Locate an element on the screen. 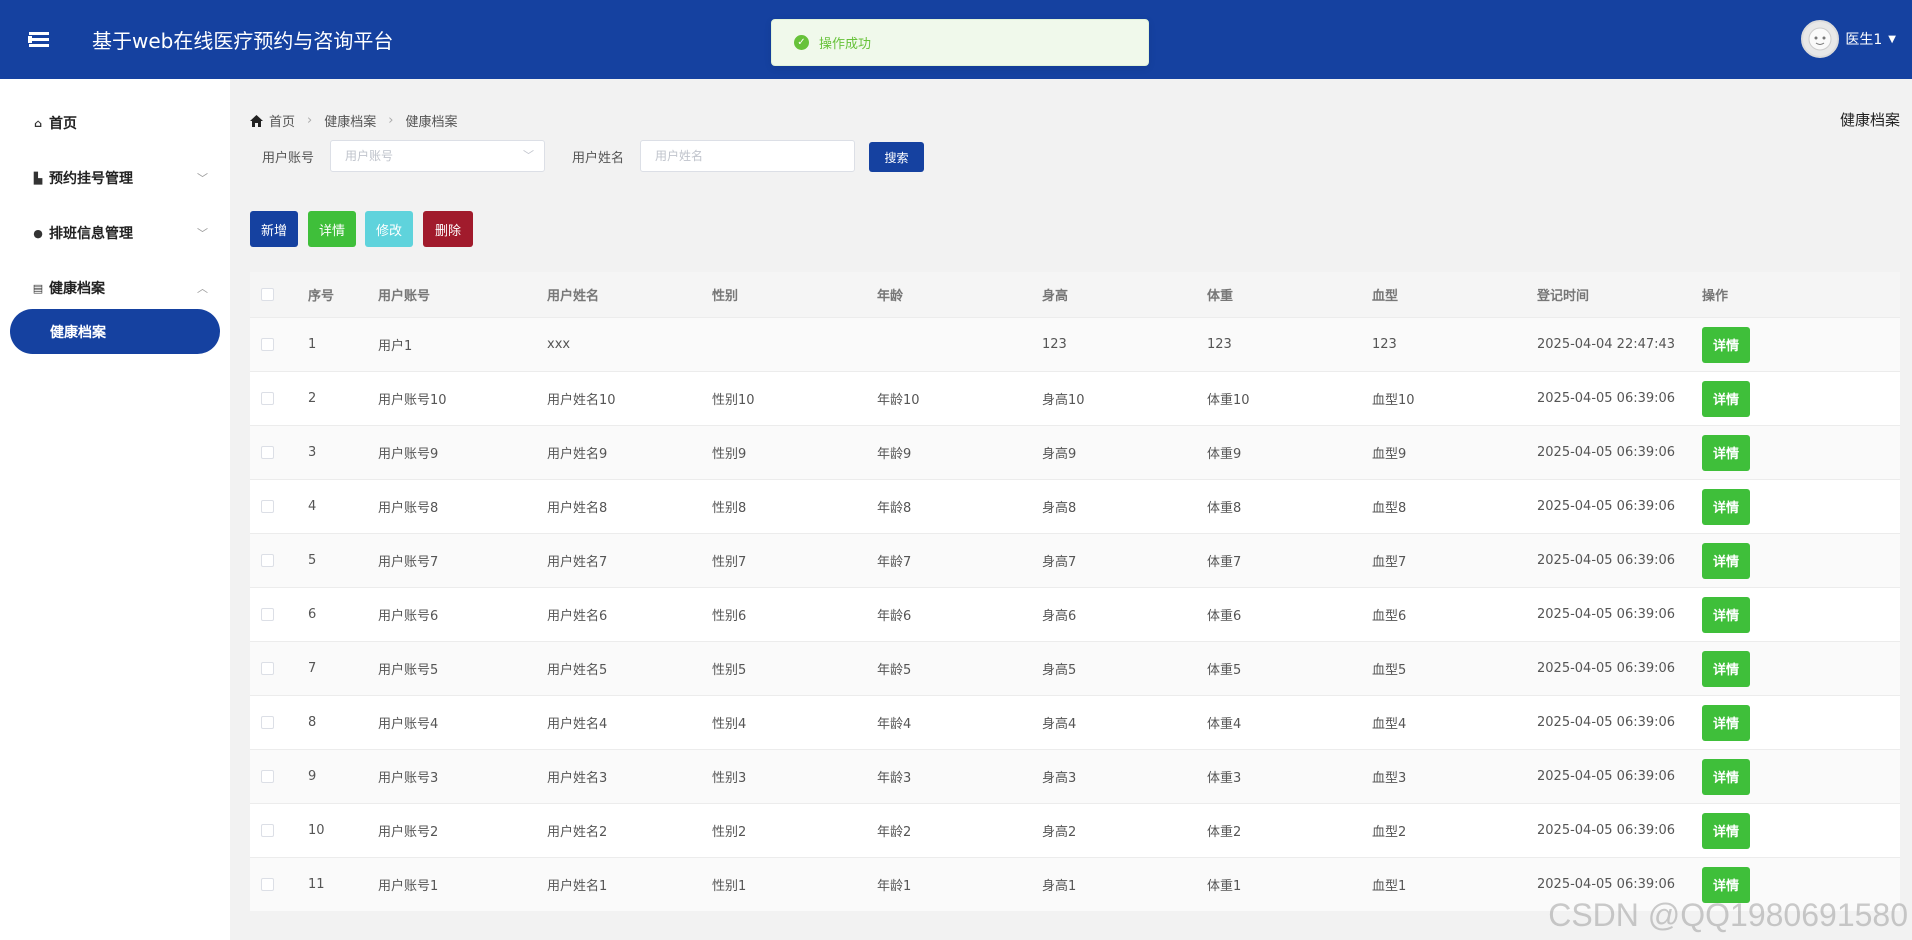  avatar is located at coordinates (1820, 39).